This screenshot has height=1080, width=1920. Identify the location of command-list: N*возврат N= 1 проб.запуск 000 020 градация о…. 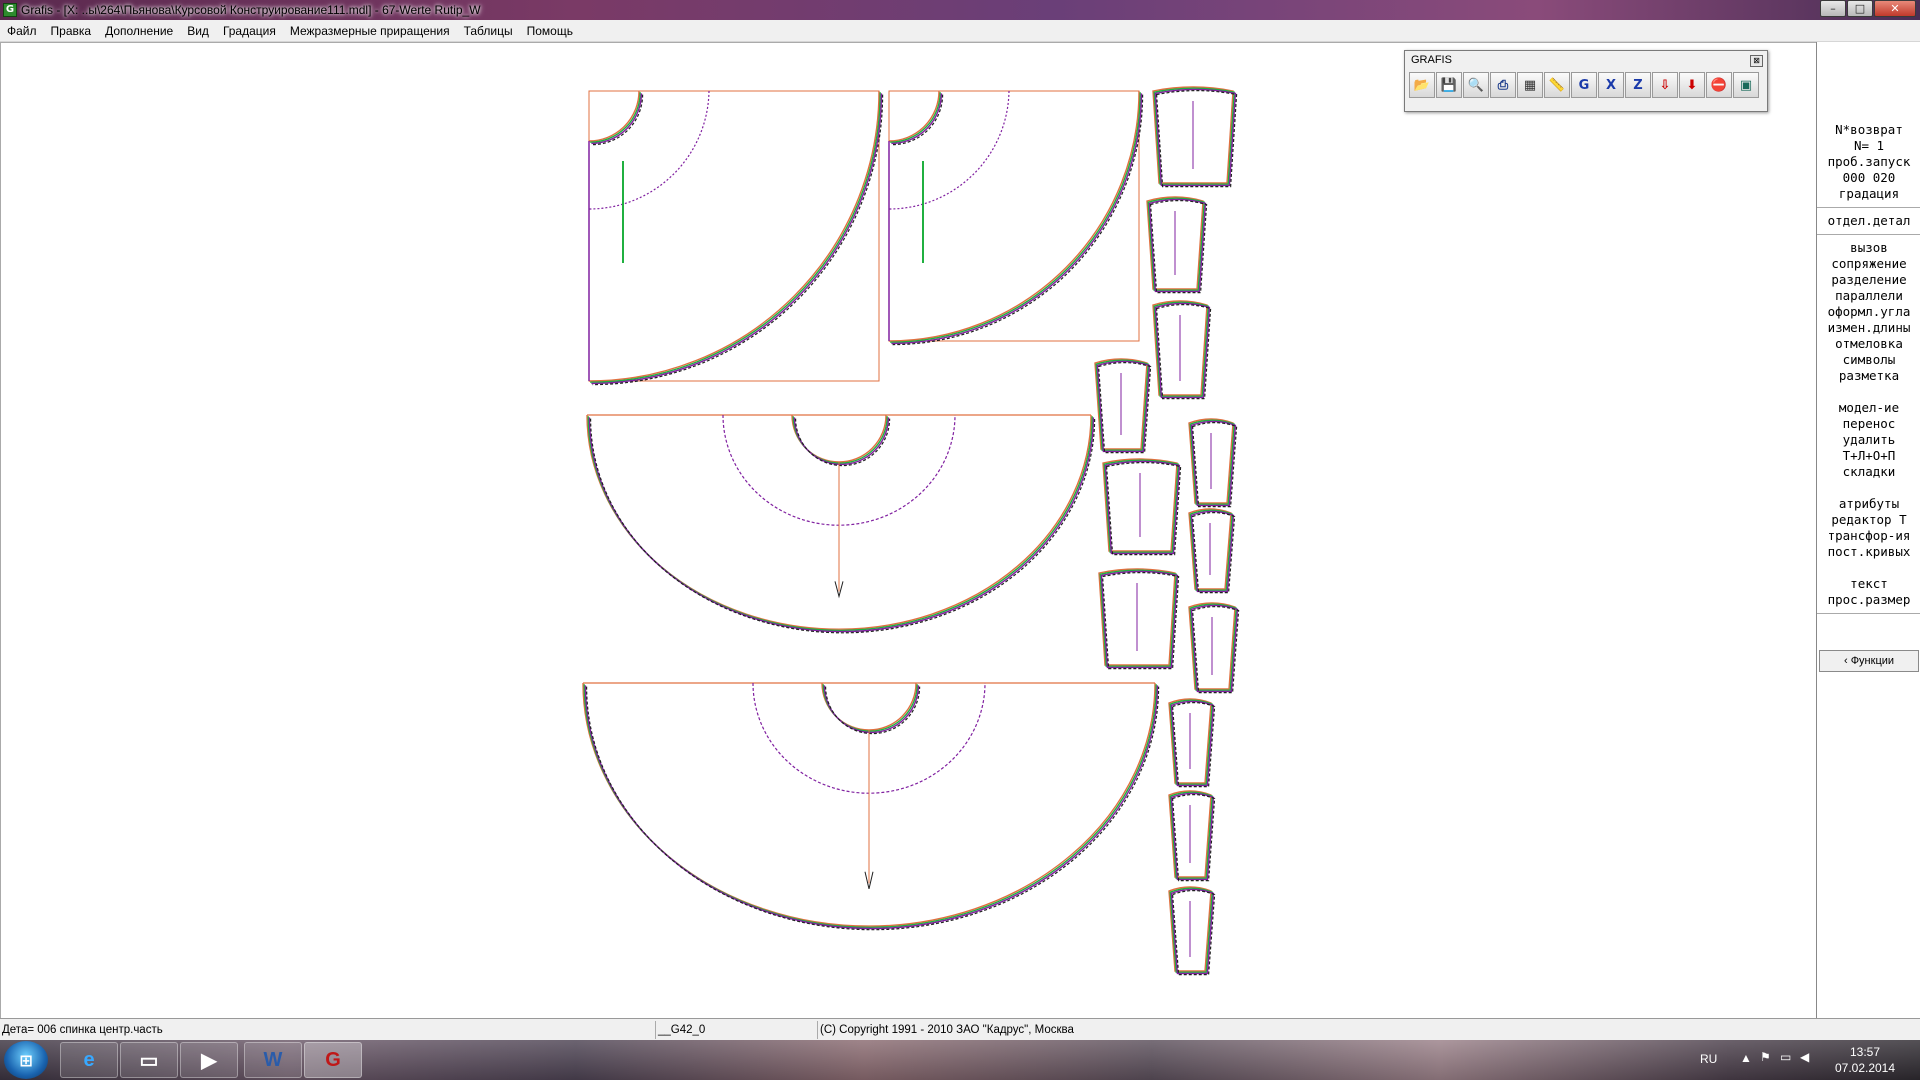
(1868, 370).